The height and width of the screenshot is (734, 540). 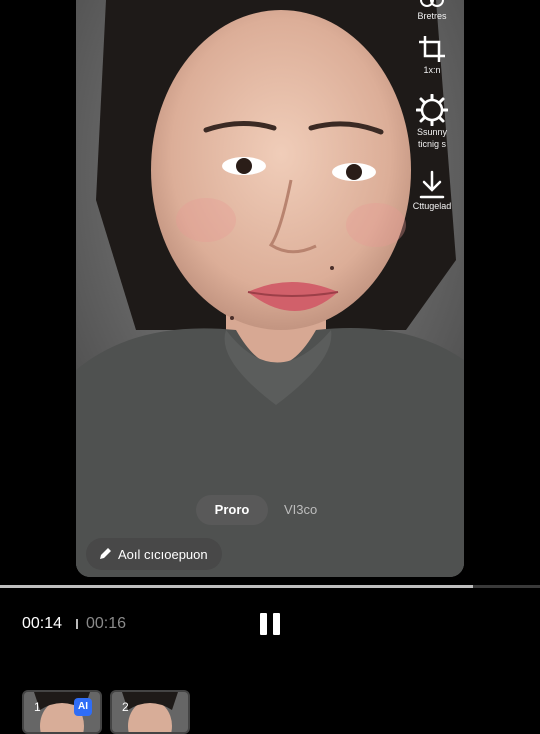 I want to click on total-time: 00:16, so click(x=106, y=623).